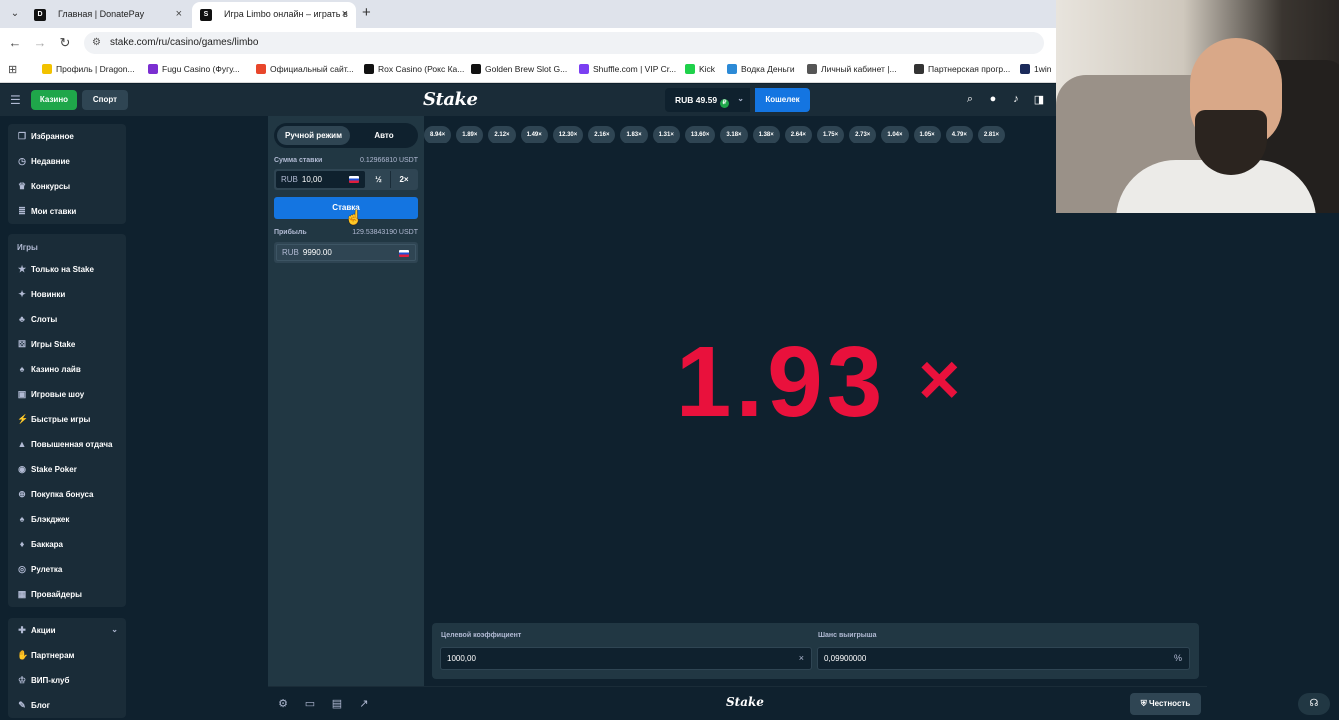 The image size is (1339, 720). What do you see at coordinates (105, 100) in the screenshot?
I see `sport-toggle-button: Спорт` at bounding box center [105, 100].